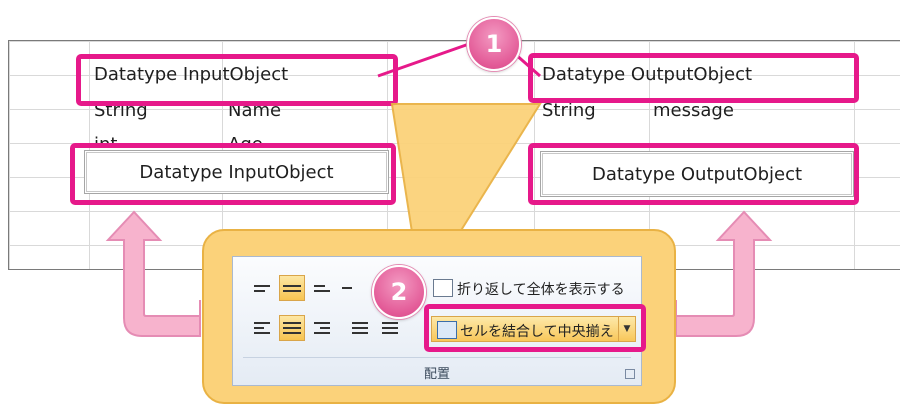 Image resolution: width=900 pixels, height=409 pixels. What do you see at coordinates (541, 289) in the screenshot?
I see `wrap-text-label: 折り返して全体を表示する` at bounding box center [541, 289].